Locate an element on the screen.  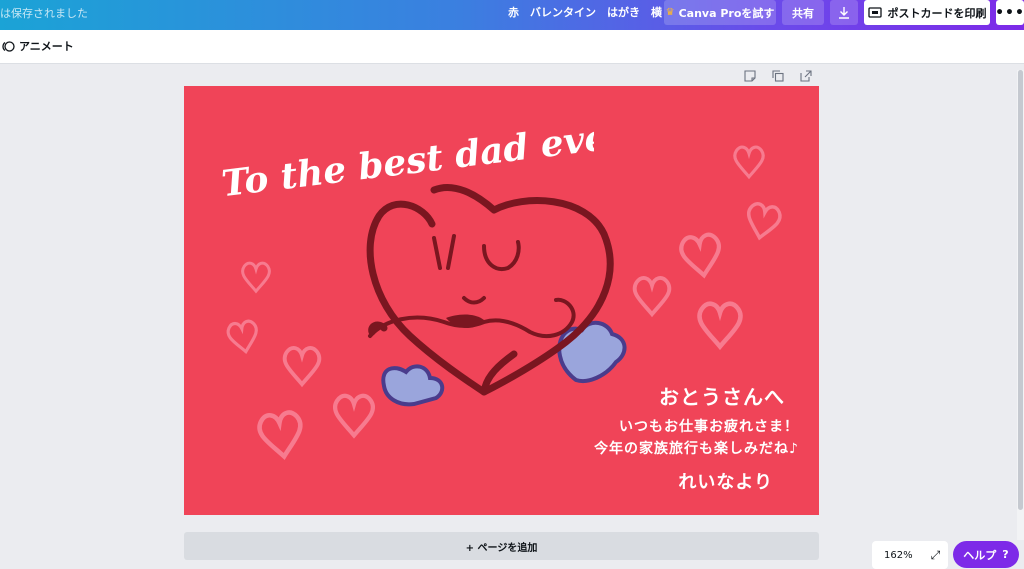
greeting-text: おとうさんへ is located at coordinates (722, 397).